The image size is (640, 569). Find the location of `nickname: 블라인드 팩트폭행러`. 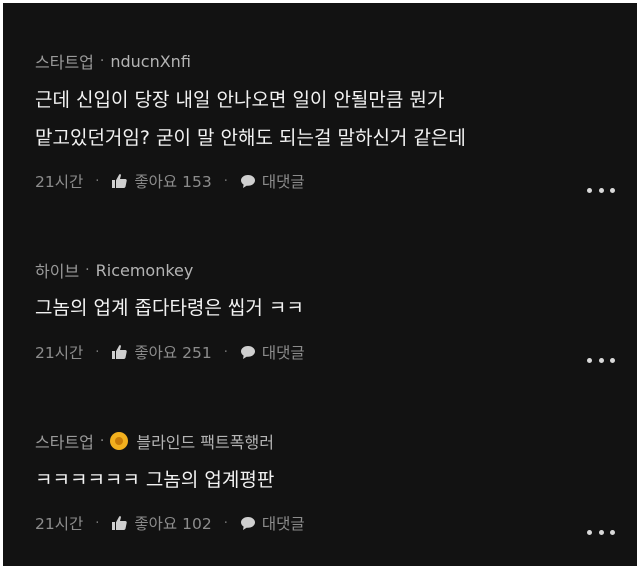

nickname: 블라인드 팩트폭행러 is located at coordinates (205, 442).